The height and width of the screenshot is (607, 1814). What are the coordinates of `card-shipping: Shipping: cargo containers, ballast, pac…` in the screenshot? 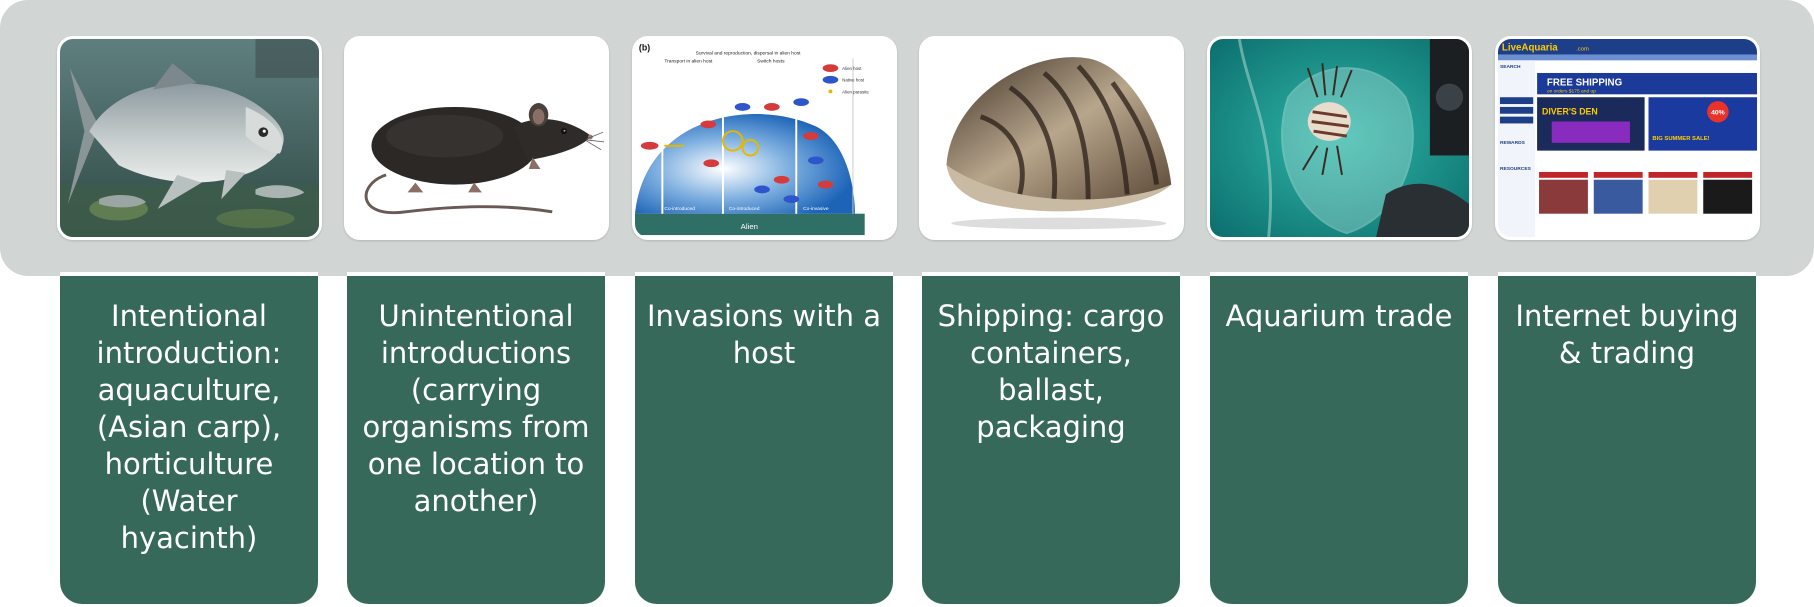 It's located at (1051, 438).